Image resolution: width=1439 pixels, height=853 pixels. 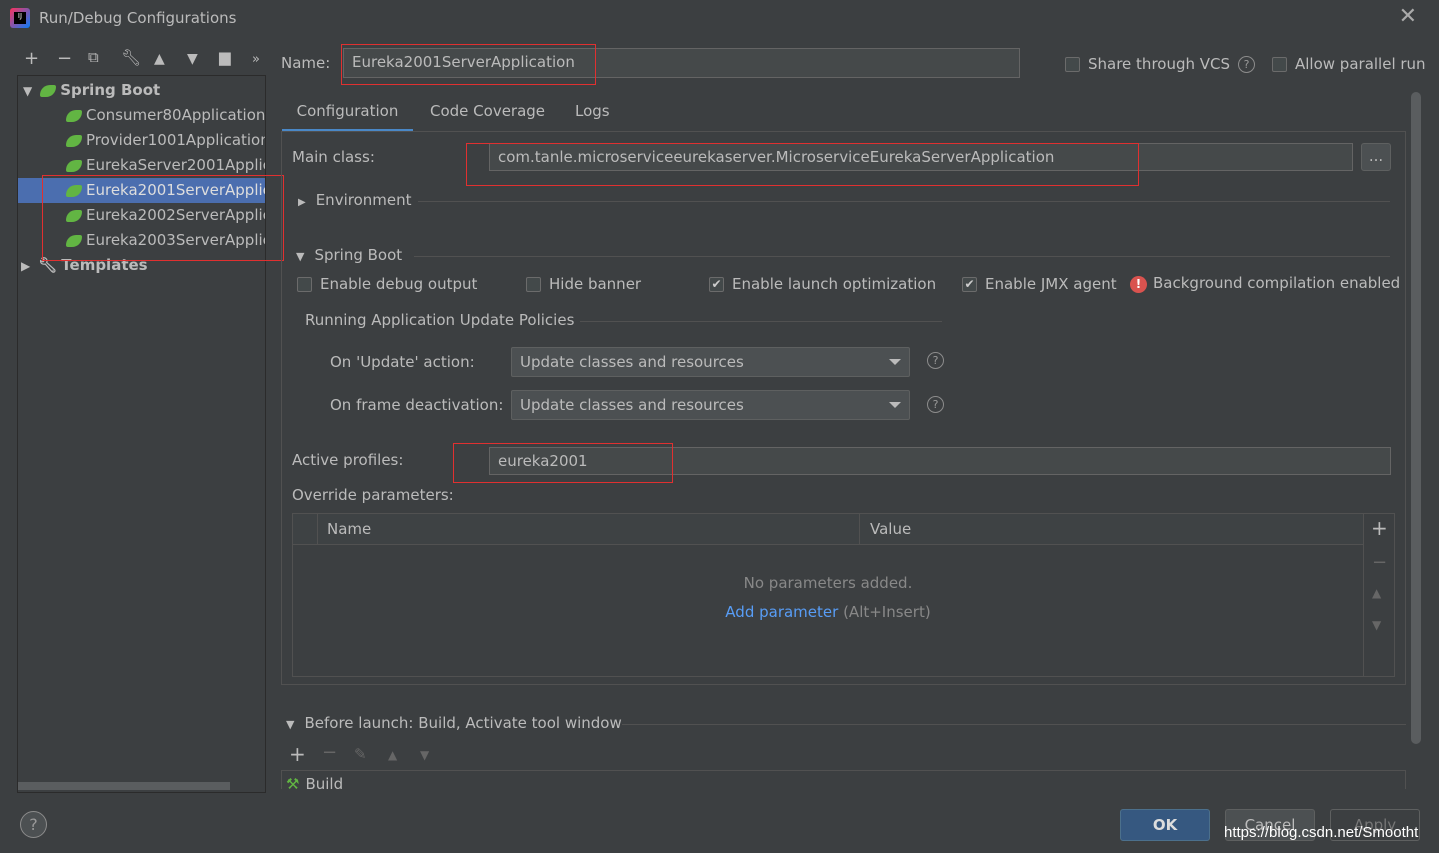 I want to click on frame-deactivation-select: Update classes and resources, so click(x=710, y=405).